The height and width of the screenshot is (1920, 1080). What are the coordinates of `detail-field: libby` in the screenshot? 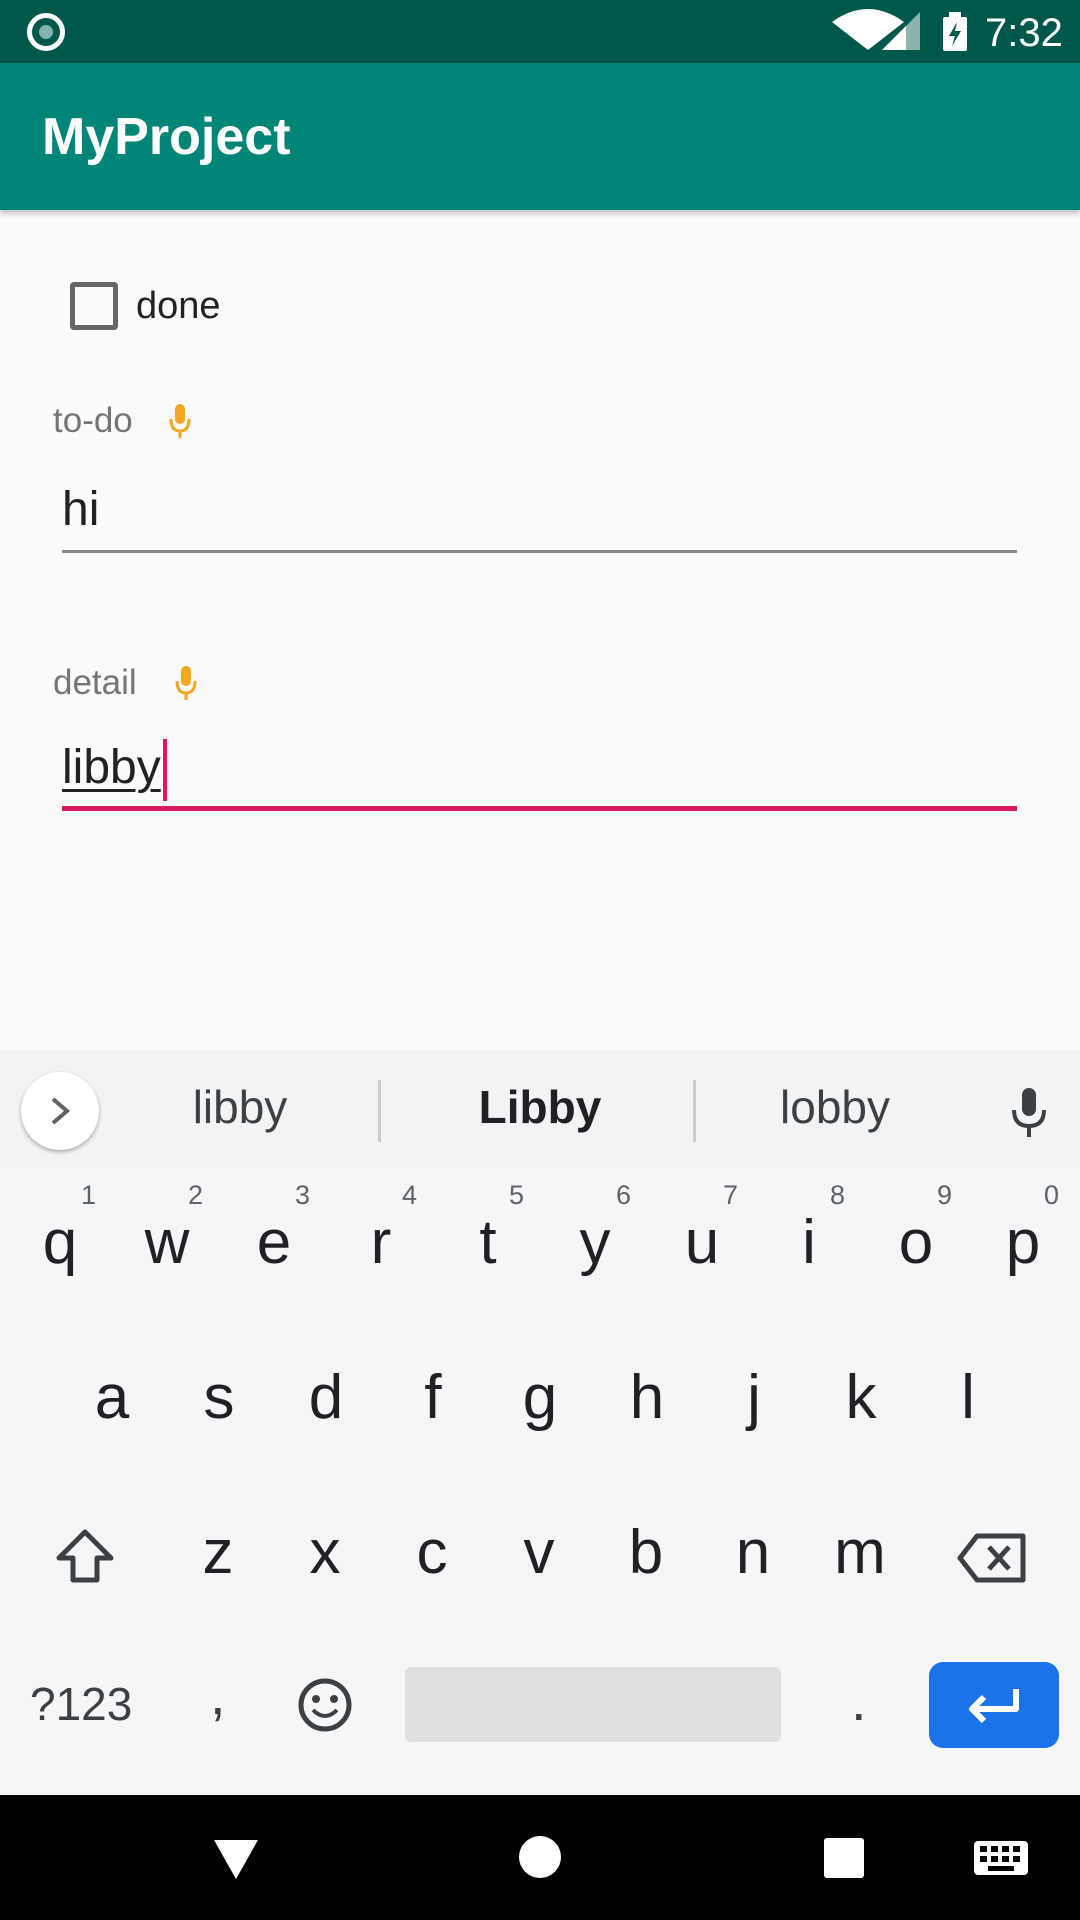 It's located at (539, 772).